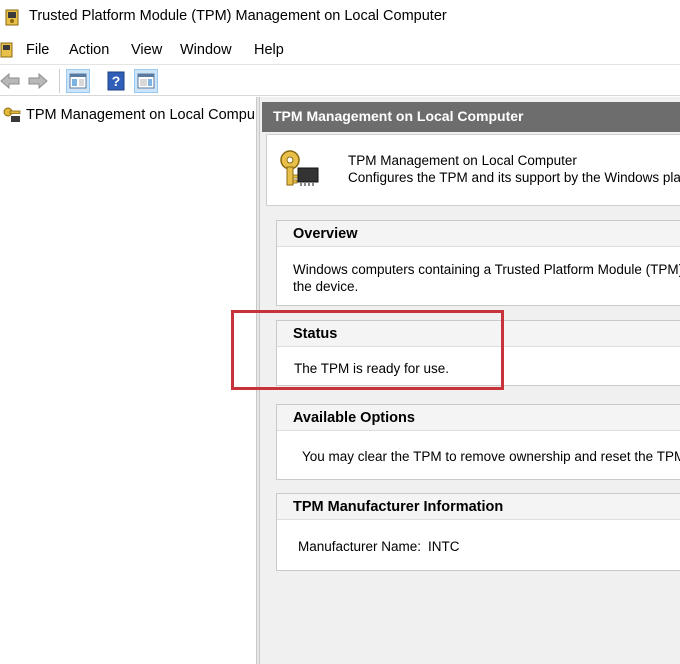  I want to click on show-hide-action-pane-button, so click(146, 81).